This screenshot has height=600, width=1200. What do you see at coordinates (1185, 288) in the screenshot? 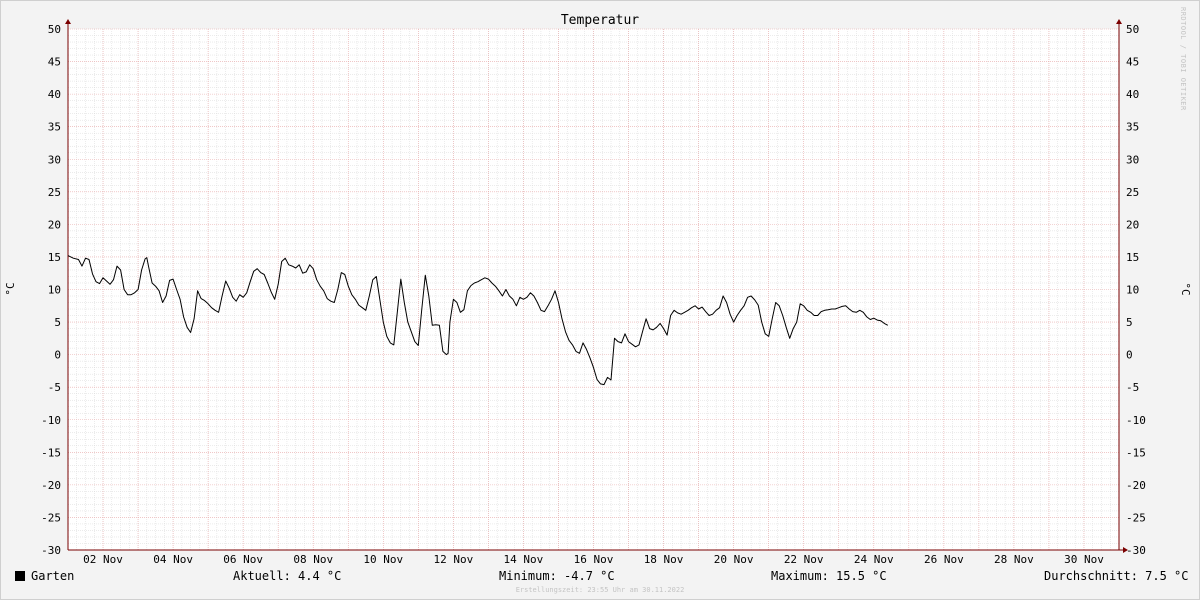
I see `y-axis-label-right: °C` at bounding box center [1185, 288].